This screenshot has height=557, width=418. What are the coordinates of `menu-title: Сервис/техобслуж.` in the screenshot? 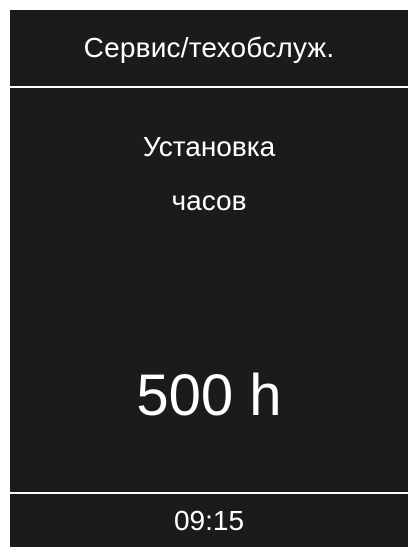 It's located at (209, 47).